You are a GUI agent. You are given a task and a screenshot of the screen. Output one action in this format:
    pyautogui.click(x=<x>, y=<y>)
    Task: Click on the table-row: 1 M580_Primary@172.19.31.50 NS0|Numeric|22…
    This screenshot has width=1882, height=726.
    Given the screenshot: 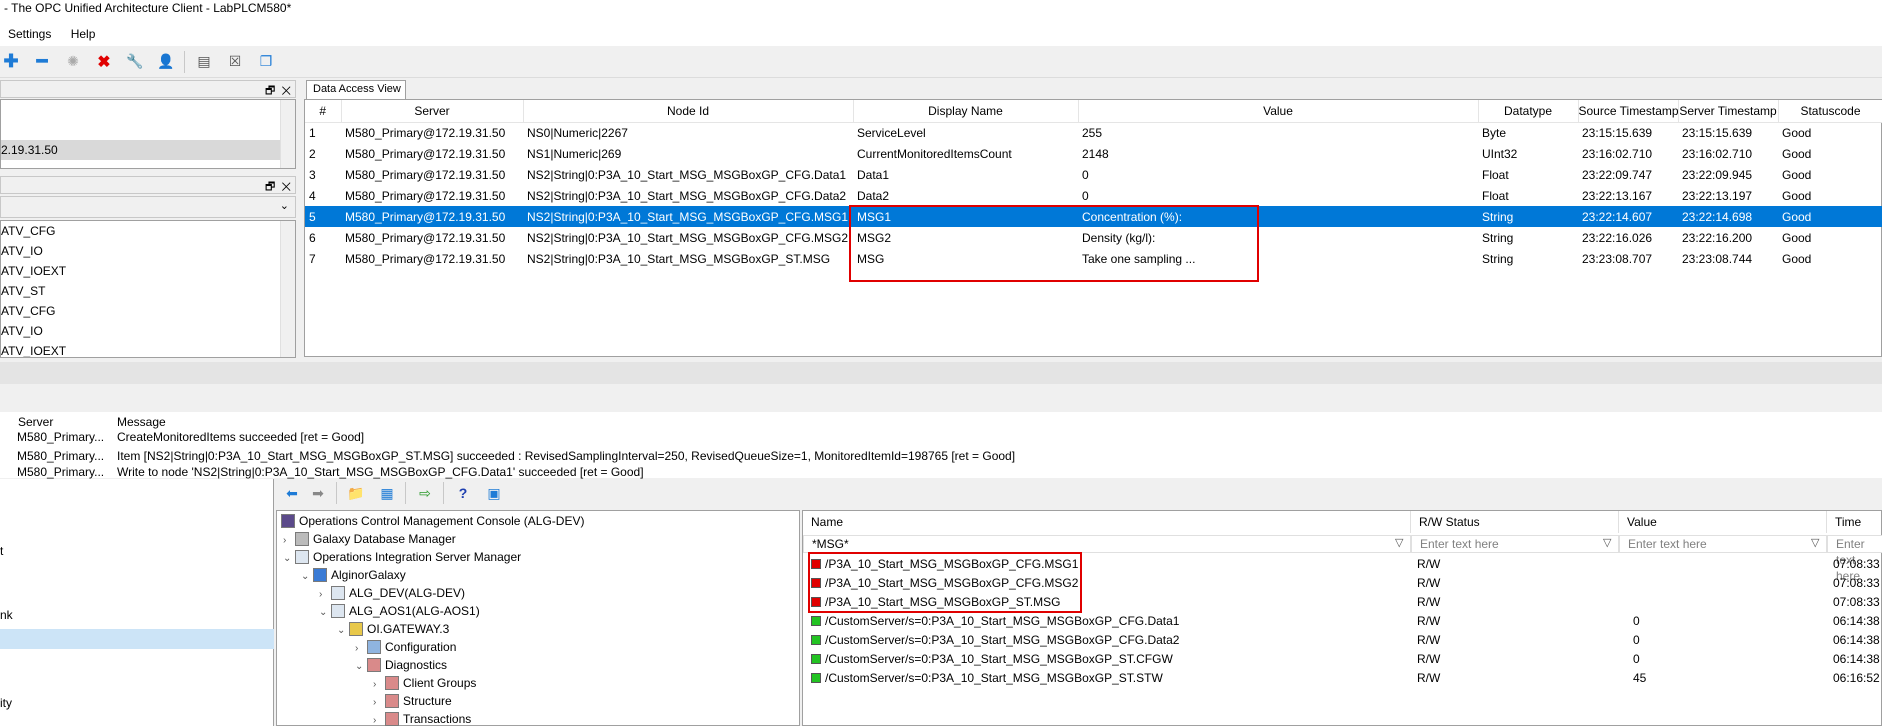 What is the action you would take?
    pyautogui.click(x=1093, y=132)
    